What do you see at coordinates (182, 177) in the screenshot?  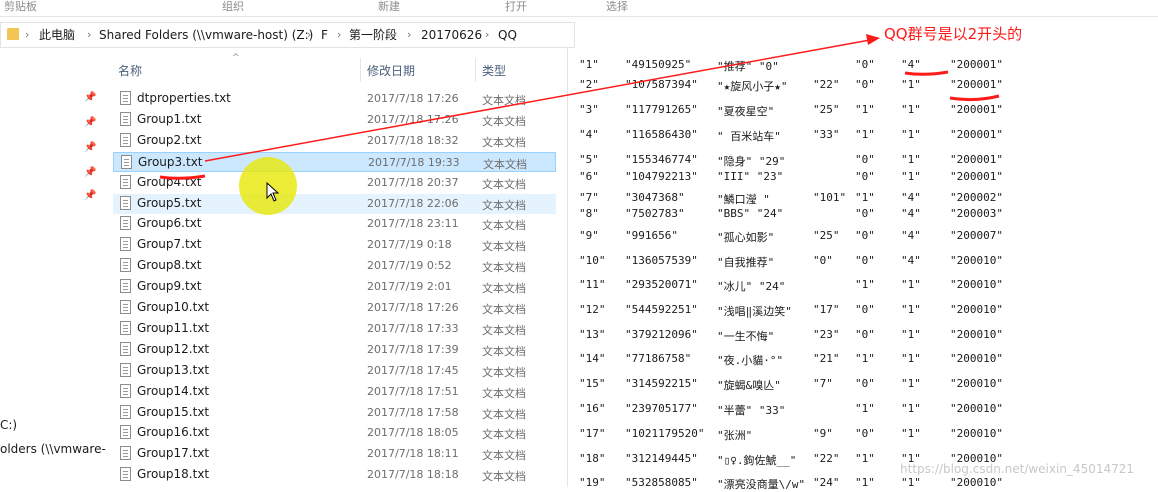 I see `underline-group3-mark` at bounding box center [182, 177].